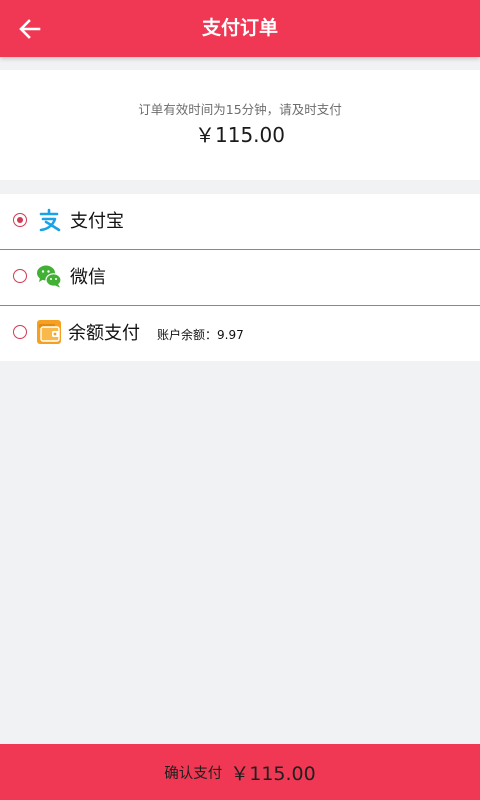  I want to click on payment-option-wechat: 微信, so click(240, 278).